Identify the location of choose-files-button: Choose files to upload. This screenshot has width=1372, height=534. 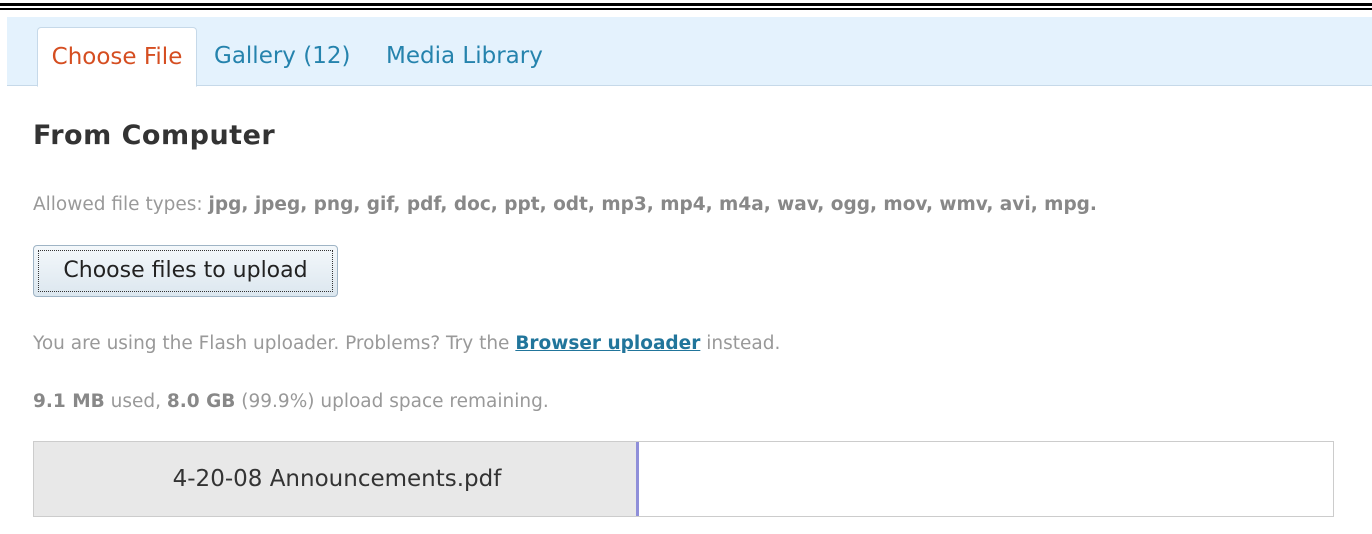
(185, 271).